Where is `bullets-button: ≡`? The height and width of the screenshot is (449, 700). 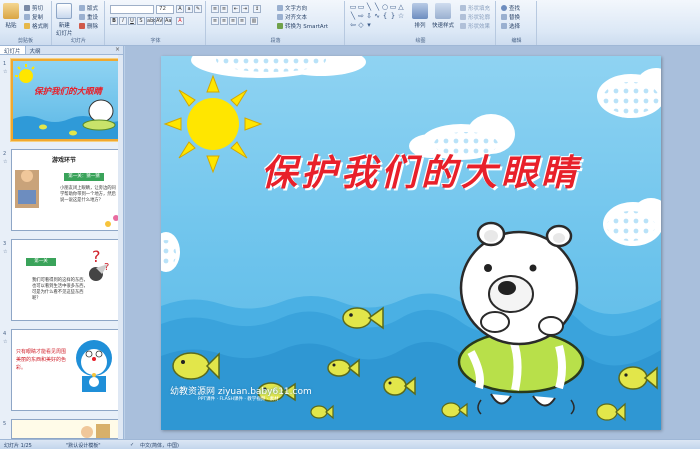 bullets-button: ≡ is located at coordinates (215, 9).